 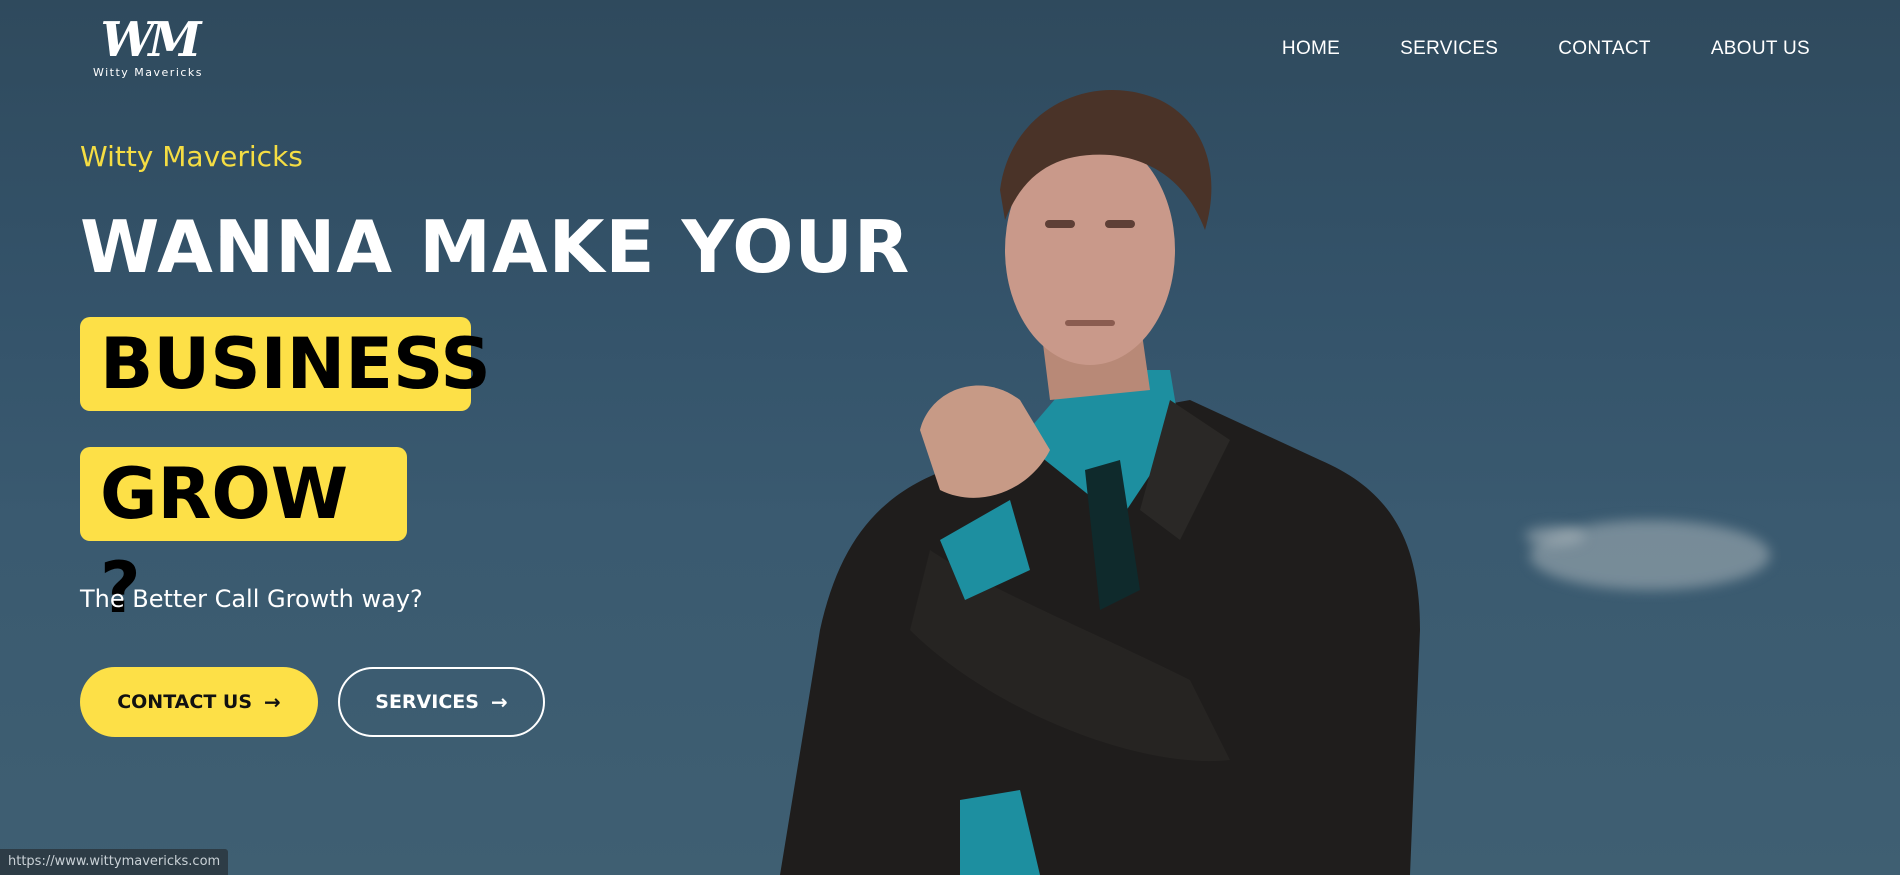 I want to click on nav-services: SERVICES, so click(x=1449, y=49).